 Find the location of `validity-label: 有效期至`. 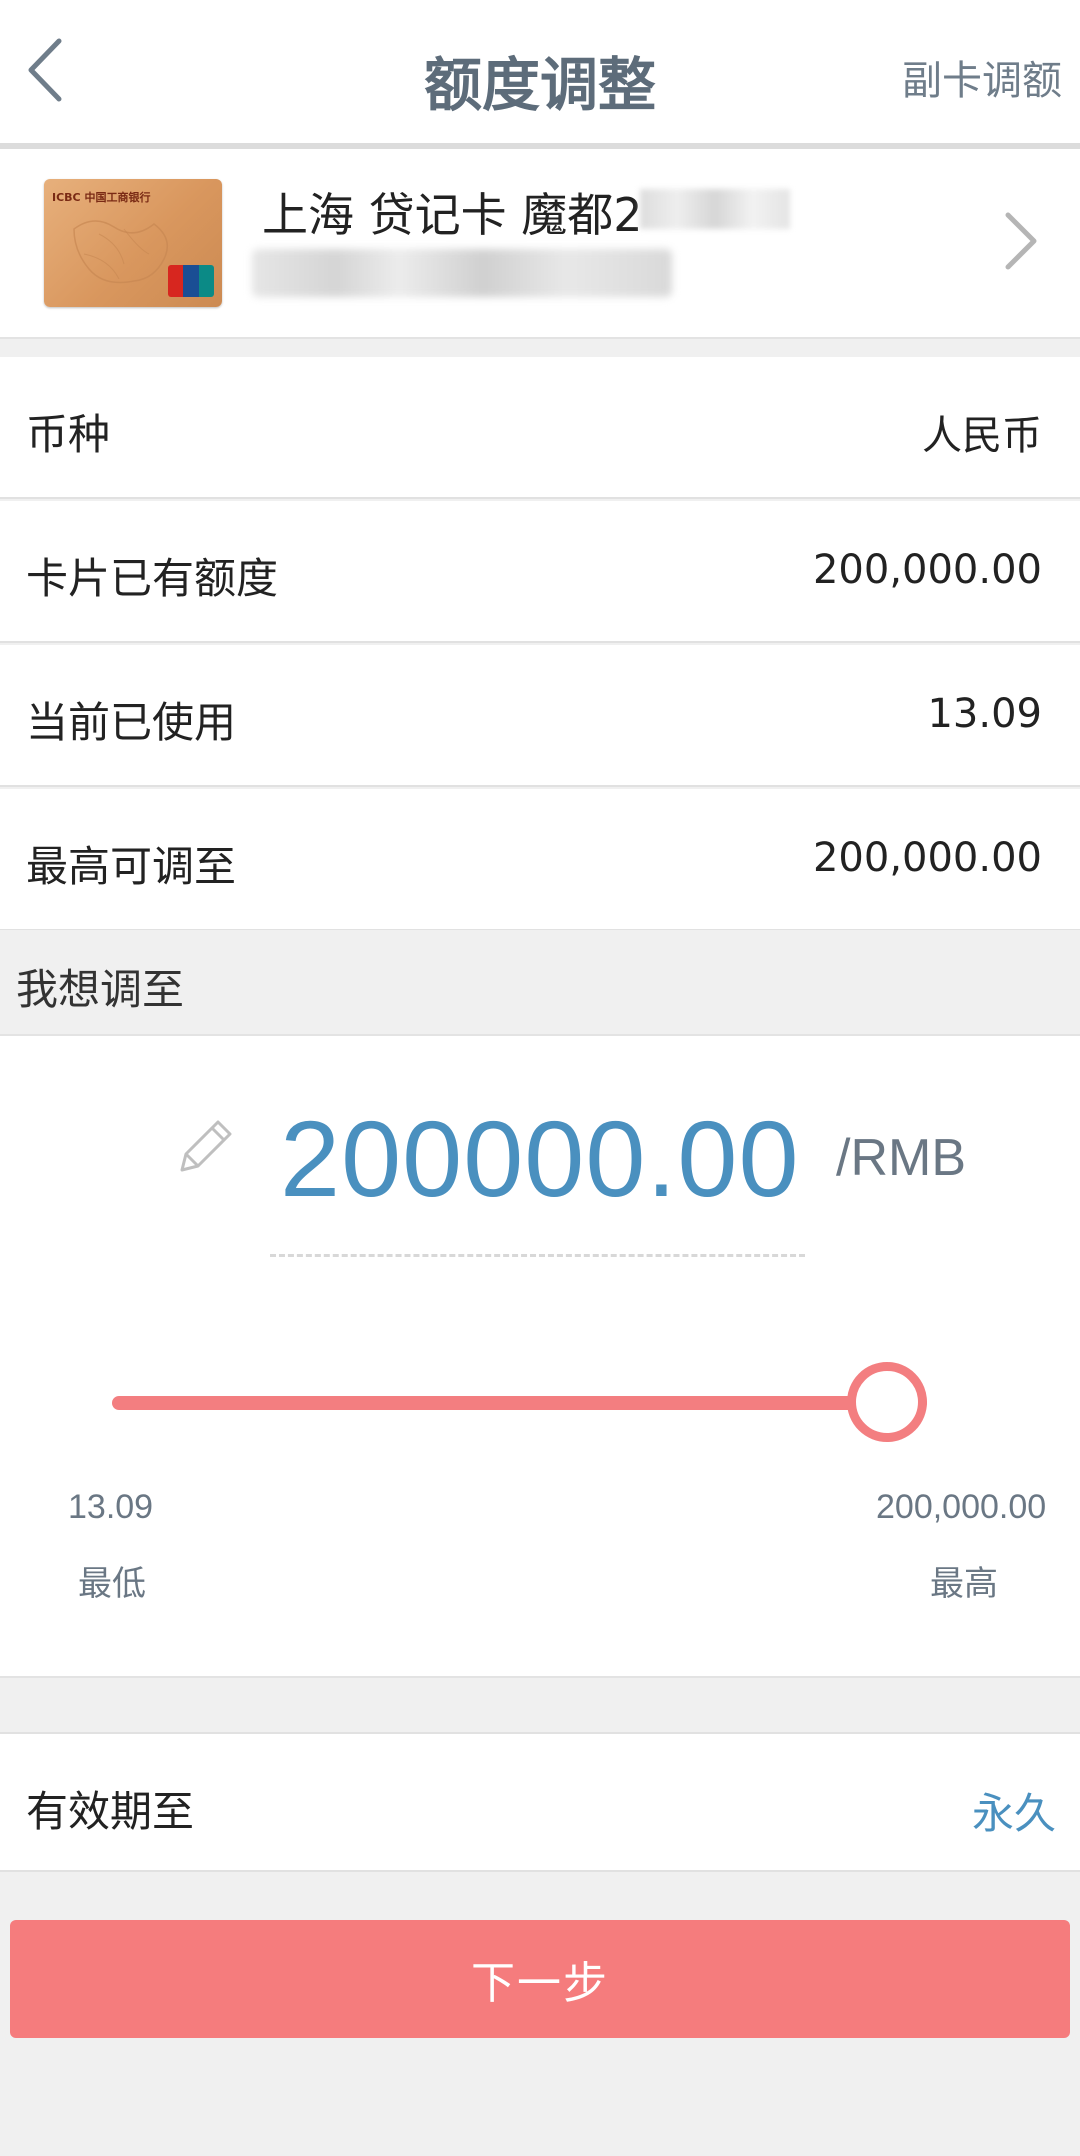

validity-label: 有效期至 is located at coordinates (110, 1811).